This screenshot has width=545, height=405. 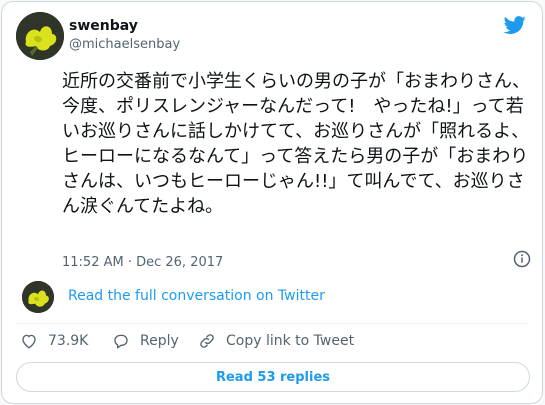 What do you see at coordinates (29, 341) in the screenshot?
I see `heart-icon` at bounding box center [29, 341].